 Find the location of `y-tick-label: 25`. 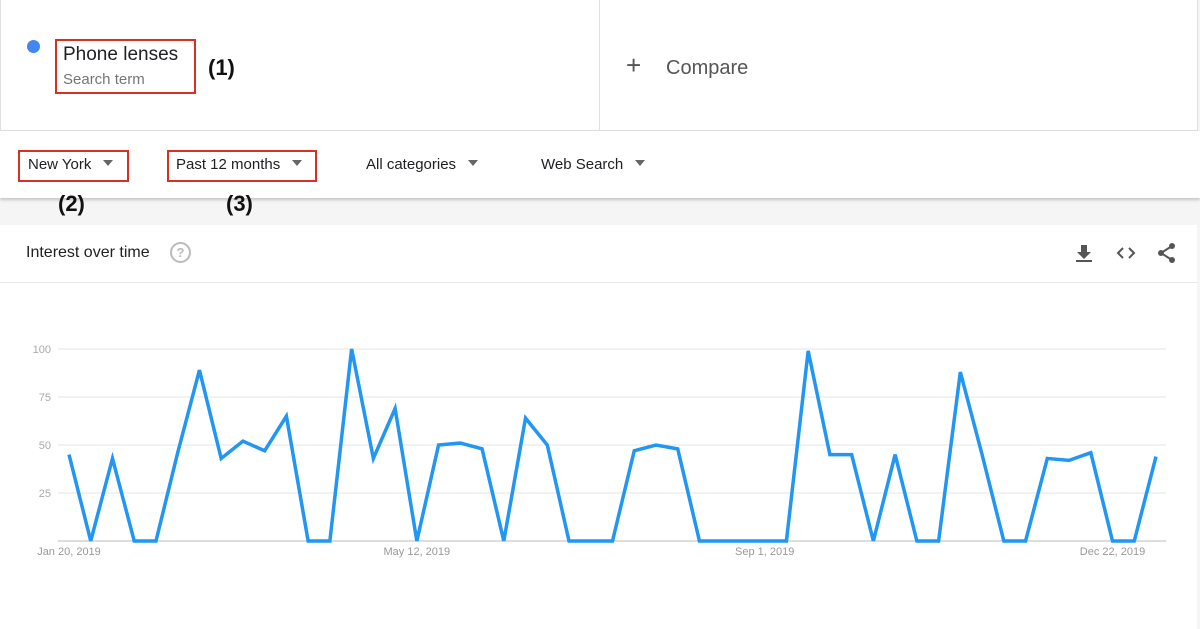

y-tick-label: 25 is located at coordinates (45, 494).